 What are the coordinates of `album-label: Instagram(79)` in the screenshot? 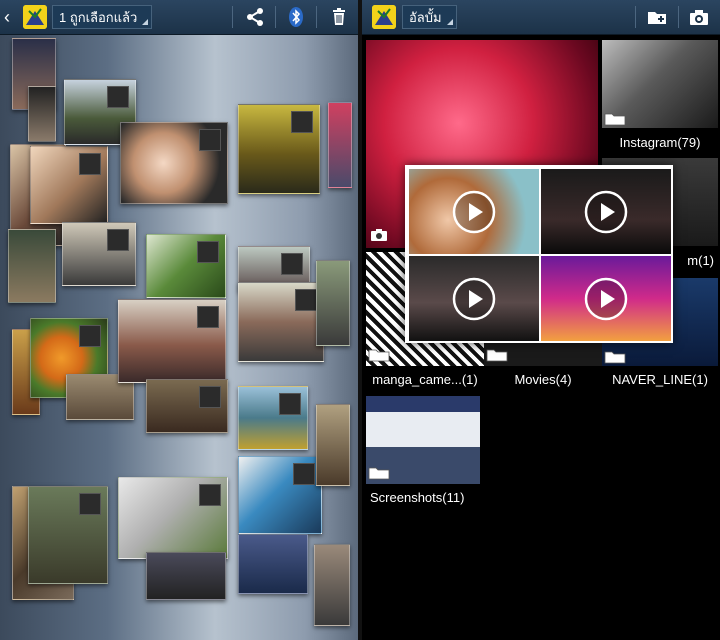 It's located at (660, 142).